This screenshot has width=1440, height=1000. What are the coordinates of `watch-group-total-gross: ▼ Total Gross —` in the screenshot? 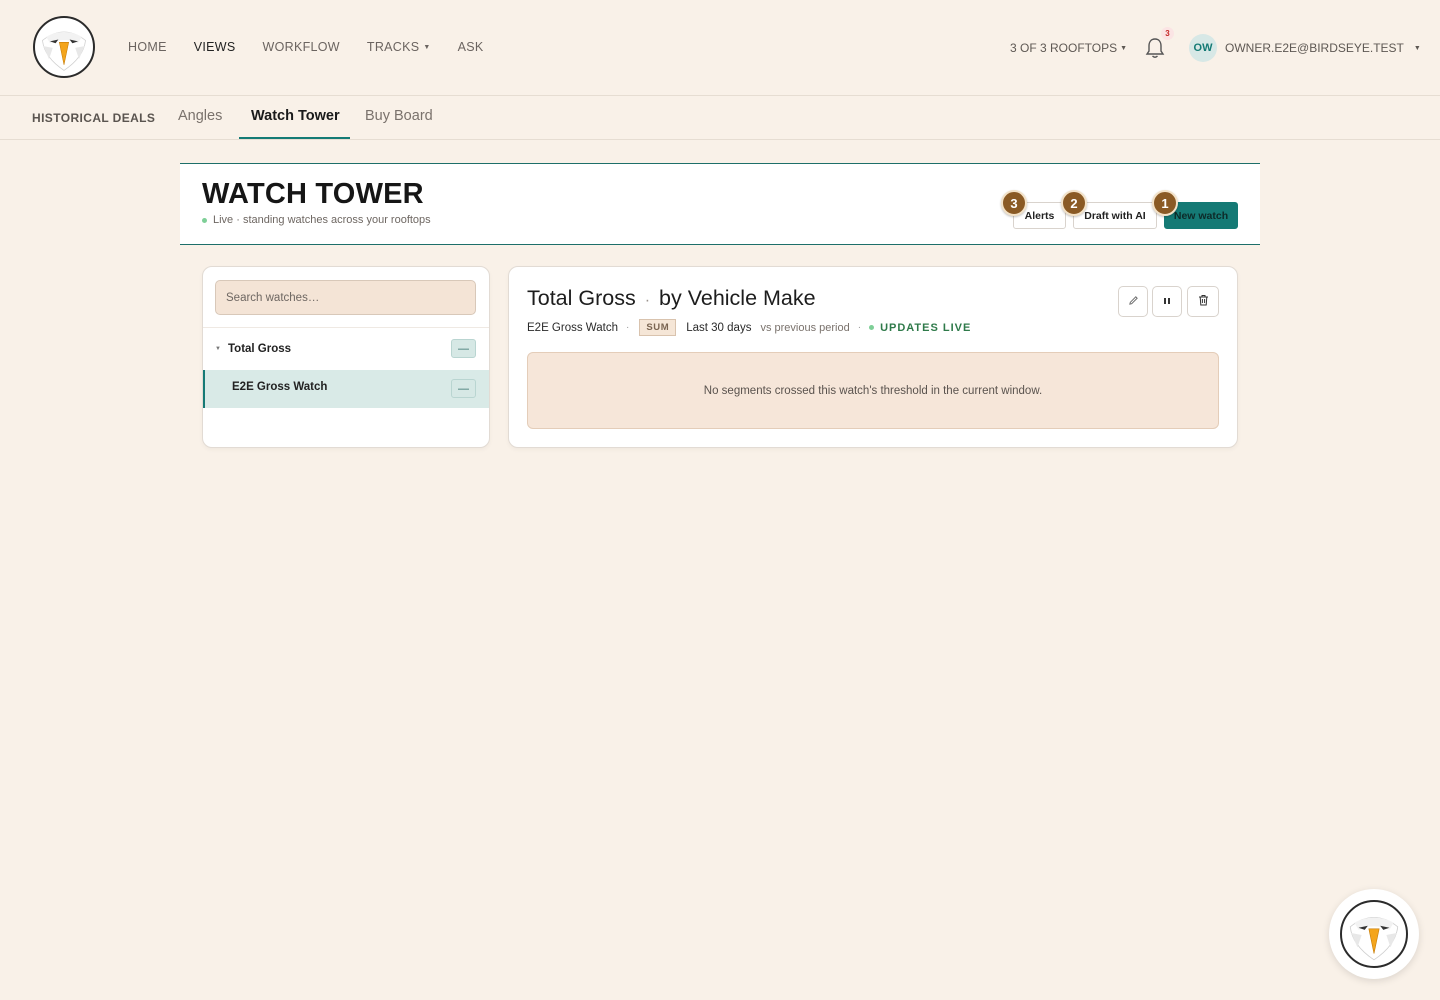 It's located at (346, 349).